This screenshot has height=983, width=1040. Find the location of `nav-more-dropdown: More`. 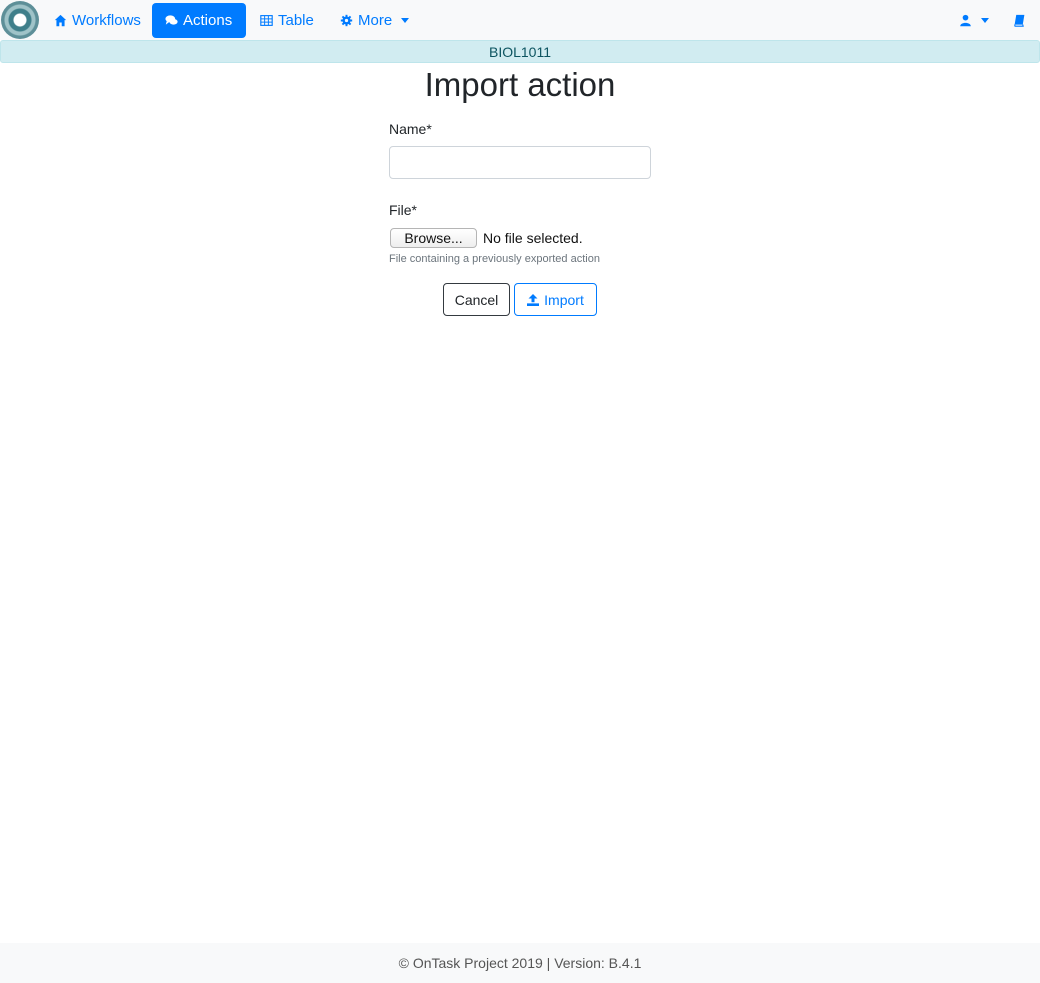

nav-more-dropdown: More is located at coordinates (374, 20).